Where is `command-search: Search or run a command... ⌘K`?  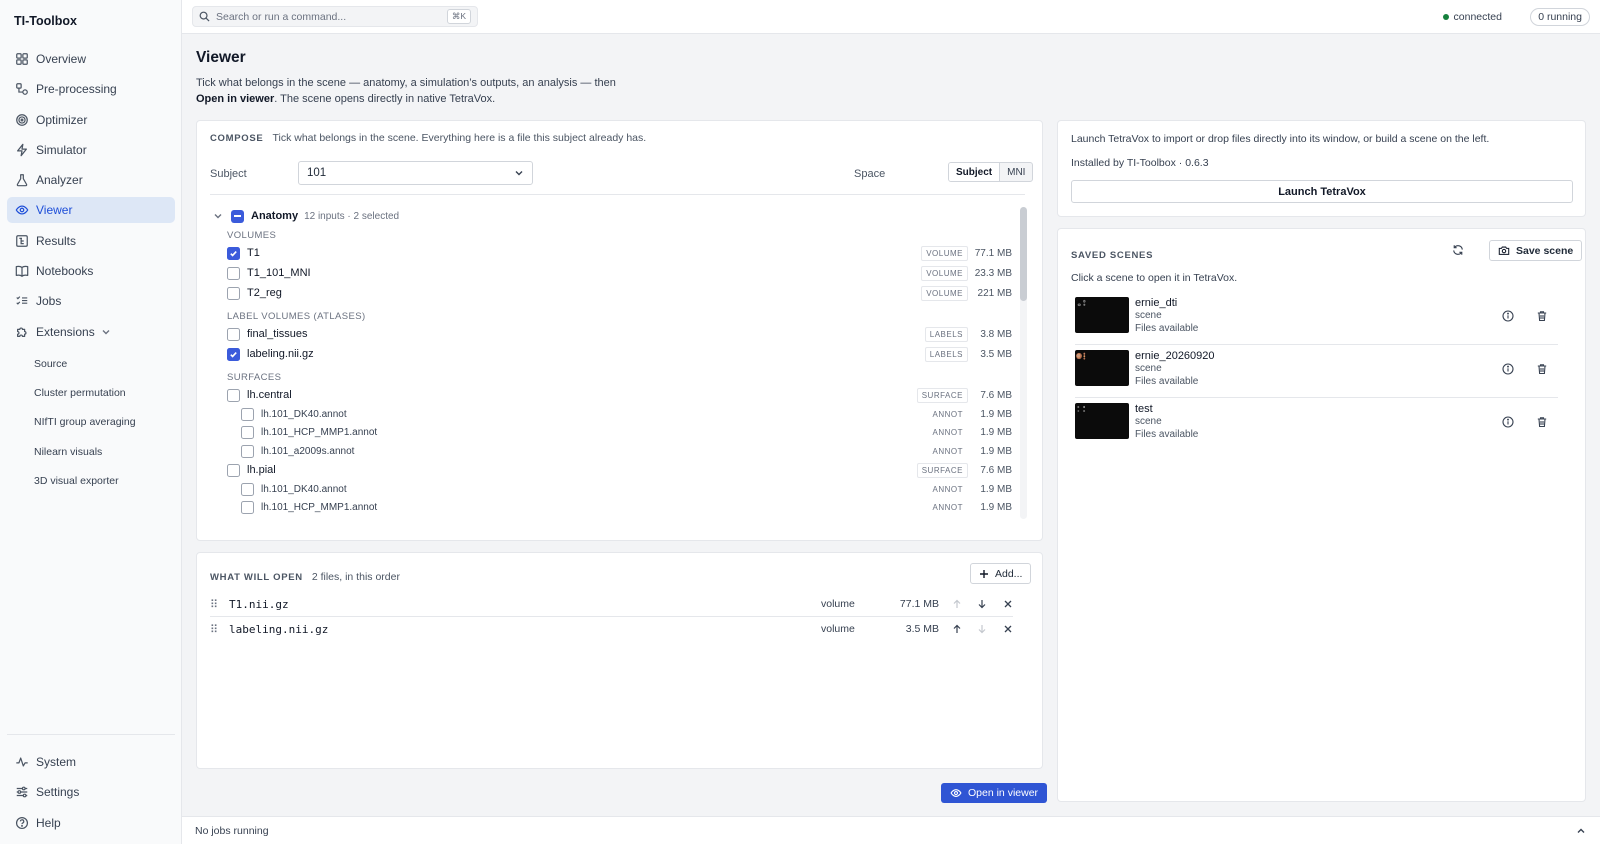 command-search: Search or run a command... ⌘K is located at coordinates (335, 16).